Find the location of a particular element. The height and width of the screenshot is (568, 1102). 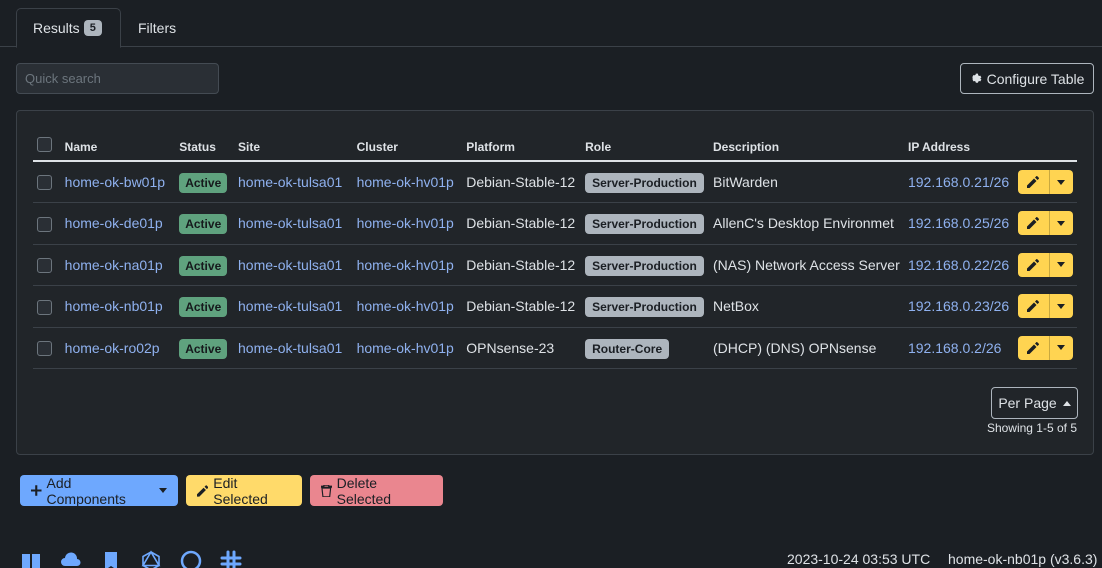

tab-filters: Filters is located at coordinates (157, 28).